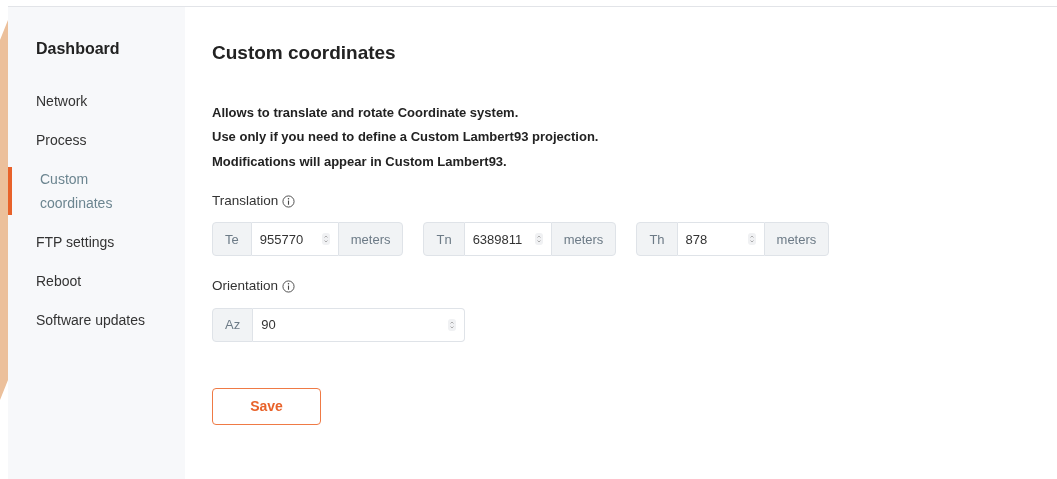 The height and width of the screenshot is (479, 1057). Describe the element at coordinates (88, 320) in the screenshot. I see `sidebar-item: Software updates` at that location.